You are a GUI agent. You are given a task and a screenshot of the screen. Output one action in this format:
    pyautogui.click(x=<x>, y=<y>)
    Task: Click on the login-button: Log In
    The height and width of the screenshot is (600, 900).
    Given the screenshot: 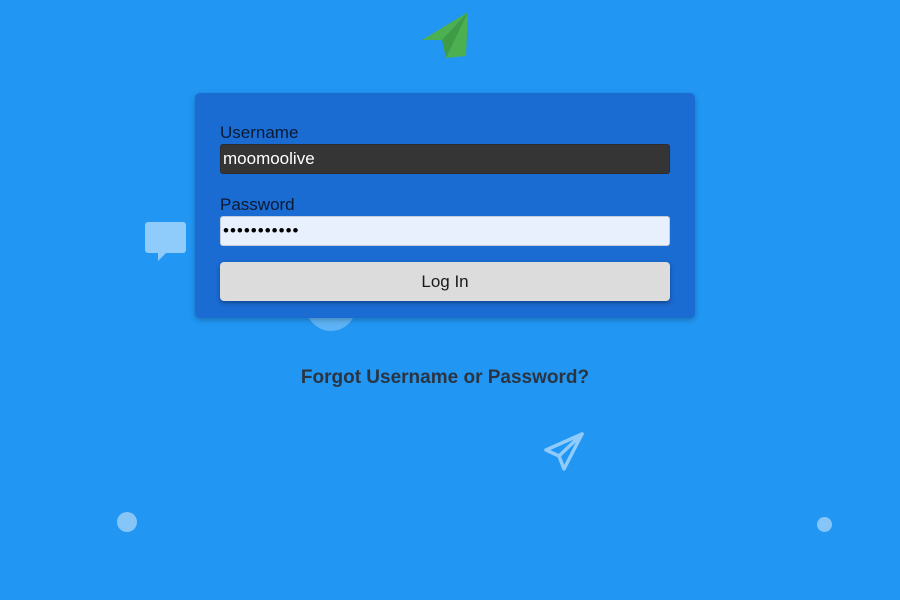 What is the action you would take?
    pyautogui.click(x=445, y=281)
    